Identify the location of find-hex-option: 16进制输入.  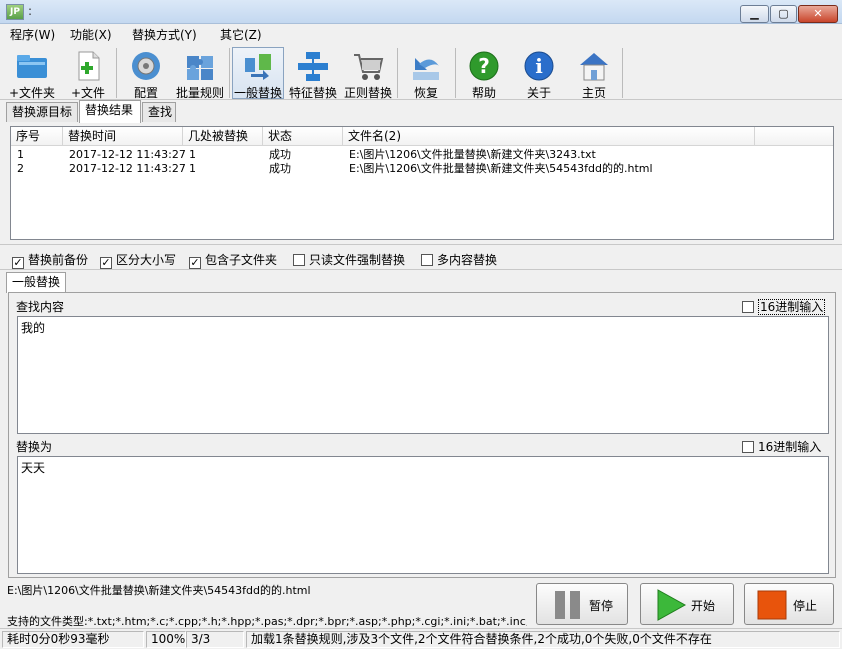
(784, 306).